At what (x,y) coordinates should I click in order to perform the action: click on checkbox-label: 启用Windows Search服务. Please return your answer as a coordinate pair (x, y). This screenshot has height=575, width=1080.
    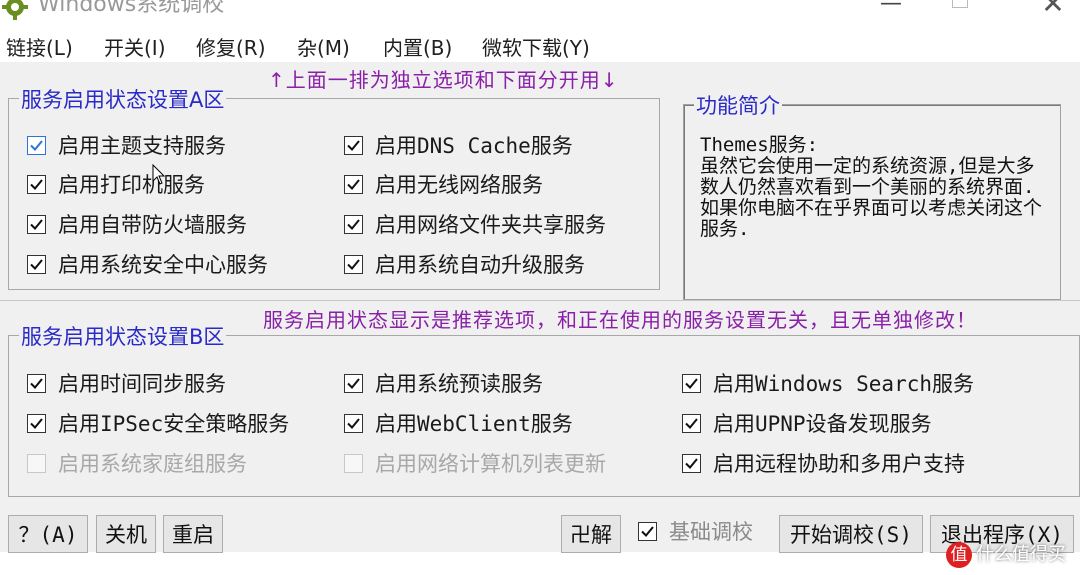
    Looking at the image, I should click on (844, 384).